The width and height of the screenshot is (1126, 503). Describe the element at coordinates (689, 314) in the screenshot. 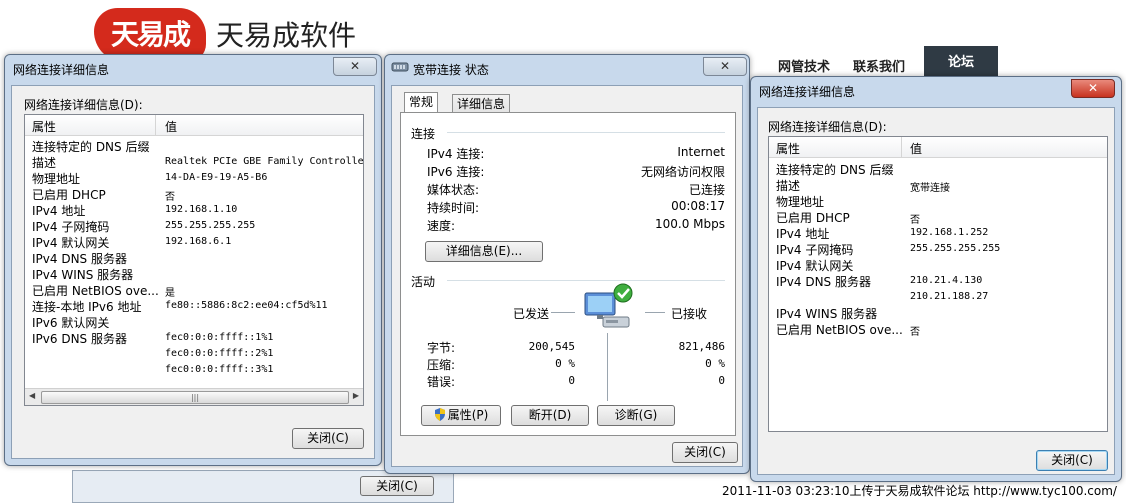

I see `received-label: 已接收` at that location.